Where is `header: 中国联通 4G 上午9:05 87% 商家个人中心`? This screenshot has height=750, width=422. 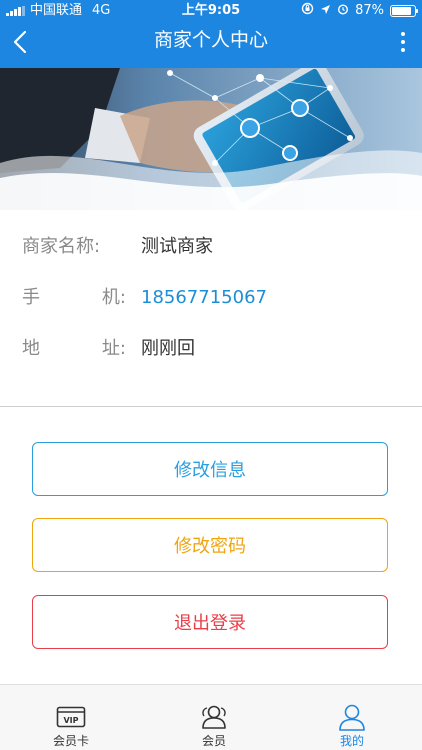 header: 中国联通 4G 上午9:05 87% 商家个人中心 is located at coordinates (211, 34).